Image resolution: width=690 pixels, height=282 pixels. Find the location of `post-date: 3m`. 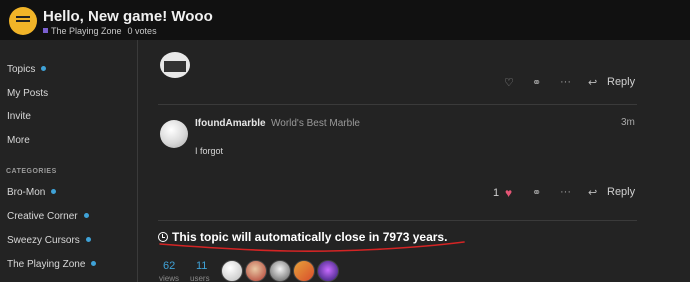

post-date: 3m is located at coordinates (628, 122).